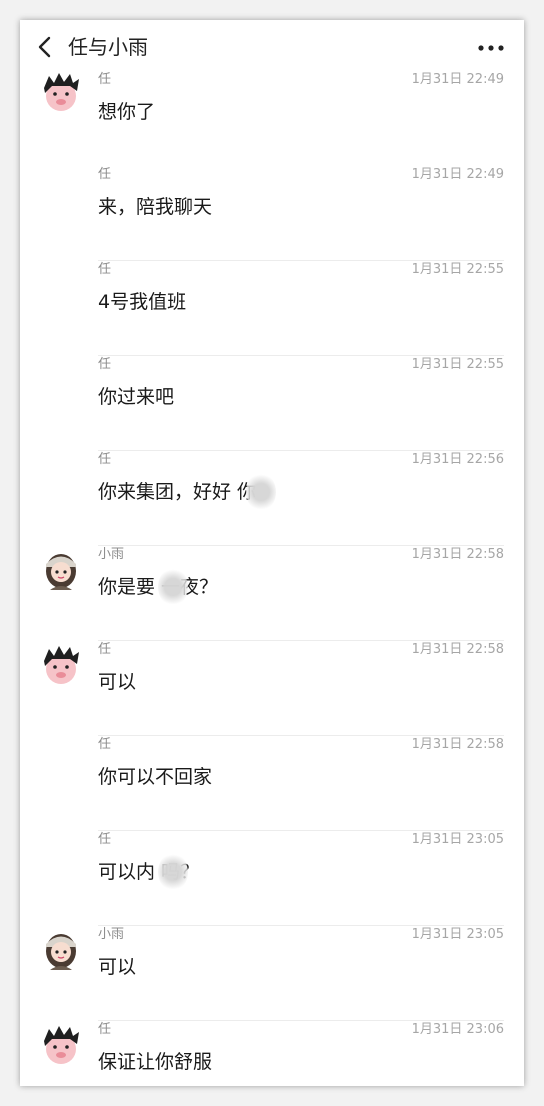 Image resolution: width=544 pixels, height=1106 pixels. What do you see at coordinates (457, 459) in the screenshot?
I see `message-time: 1月31日 22:56` at bounding box center [457, 459].